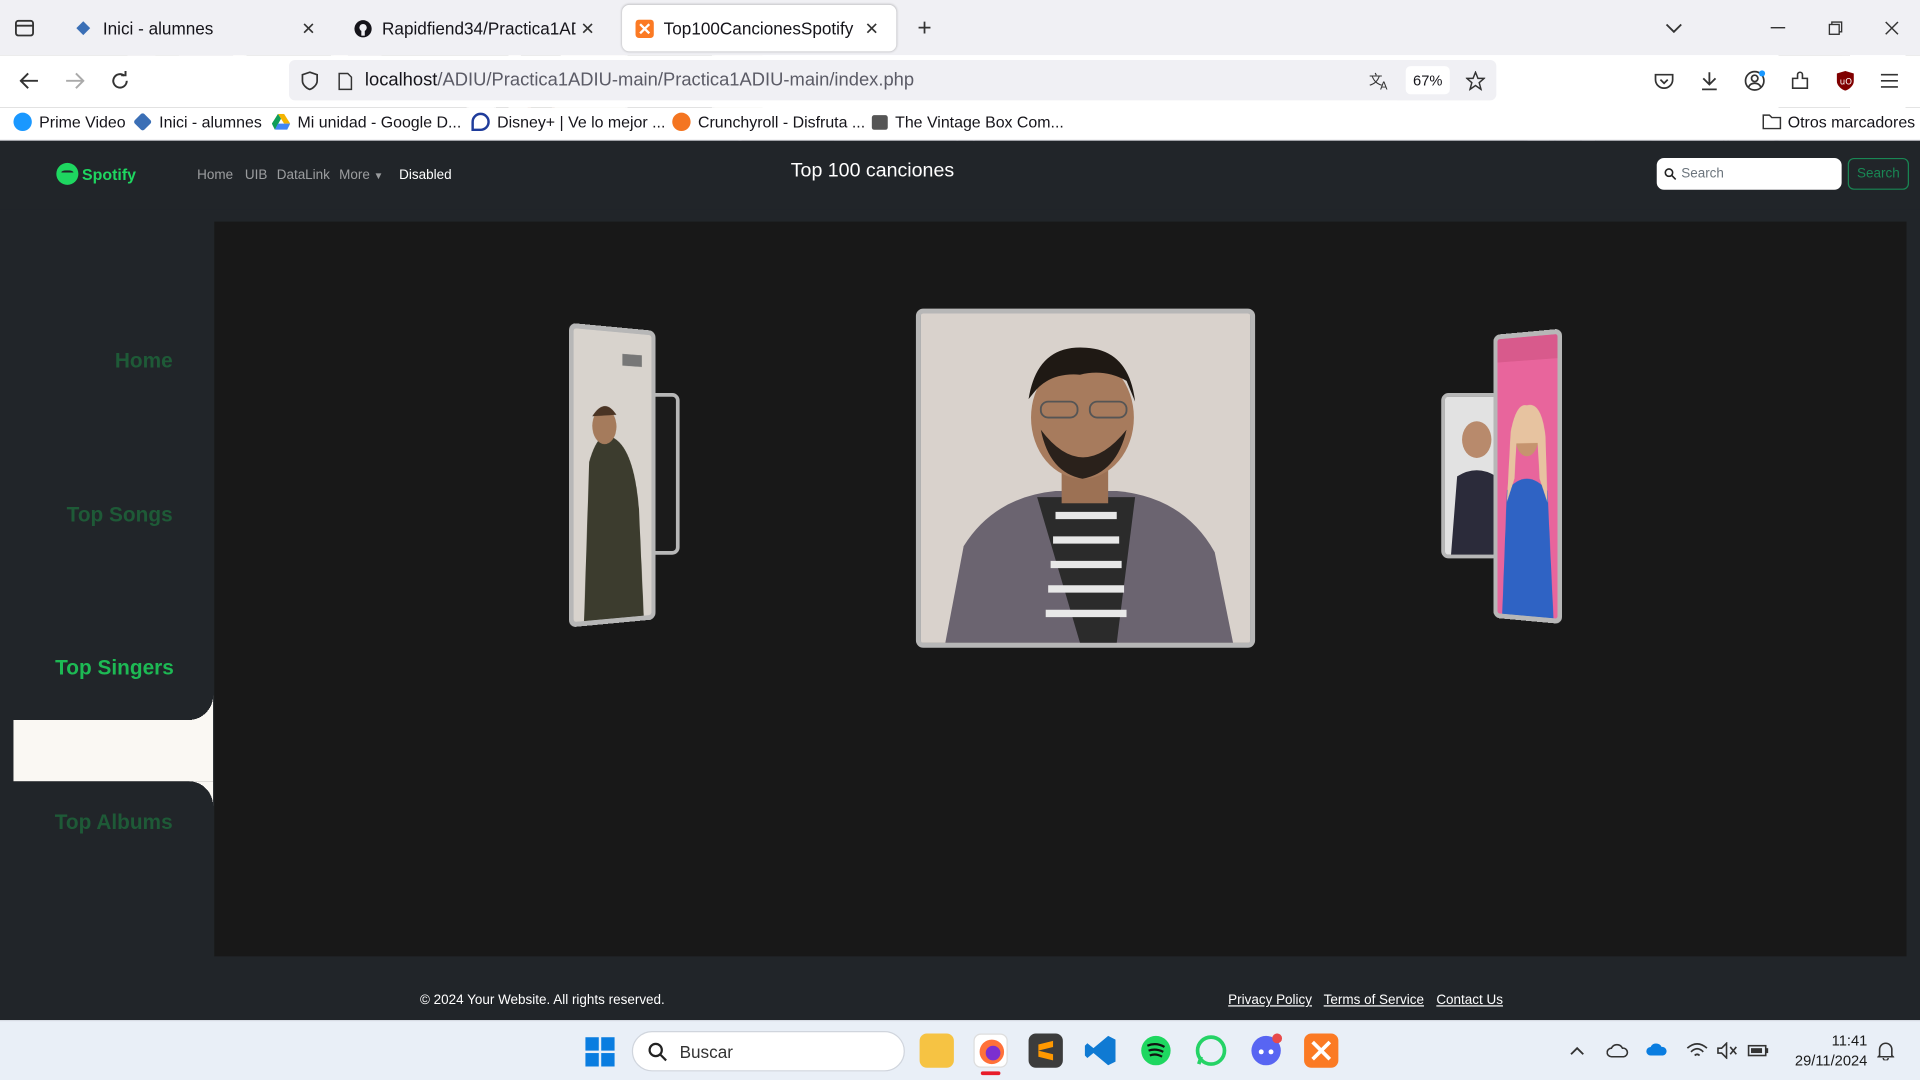 Image resolution: width=1920 pixels, height=1080 pixels. Describe the element at coordinates (1849, 1041) in the screenshot. I see `clock-time: 11:41` at that location.